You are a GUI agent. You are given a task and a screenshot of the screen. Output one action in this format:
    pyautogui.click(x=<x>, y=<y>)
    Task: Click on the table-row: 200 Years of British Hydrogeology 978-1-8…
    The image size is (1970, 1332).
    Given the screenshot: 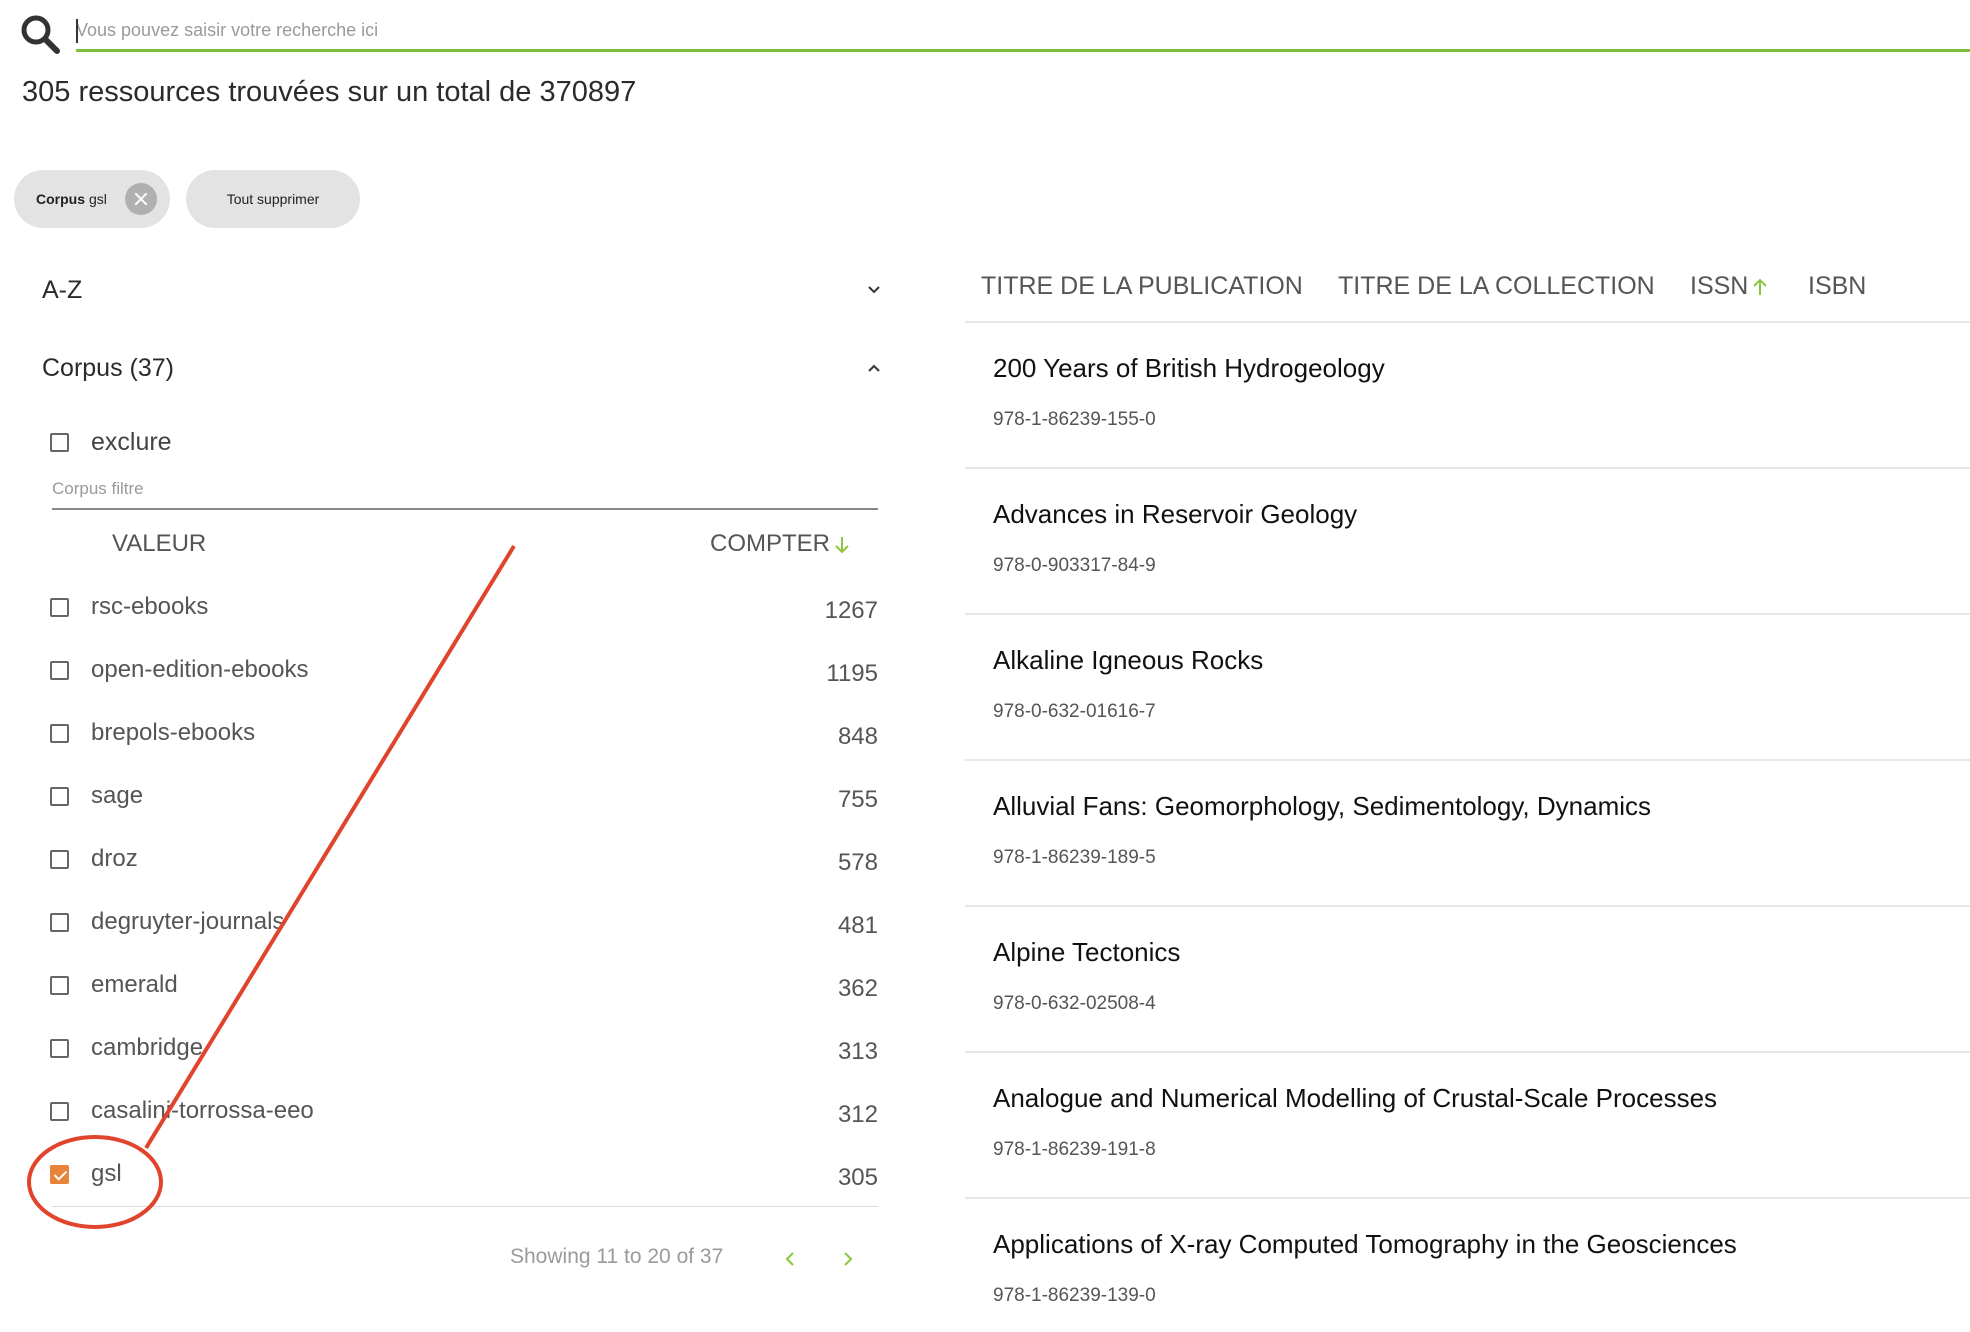 What is the action you would take?
    pyautogui.click(x=1467, y=396)
    